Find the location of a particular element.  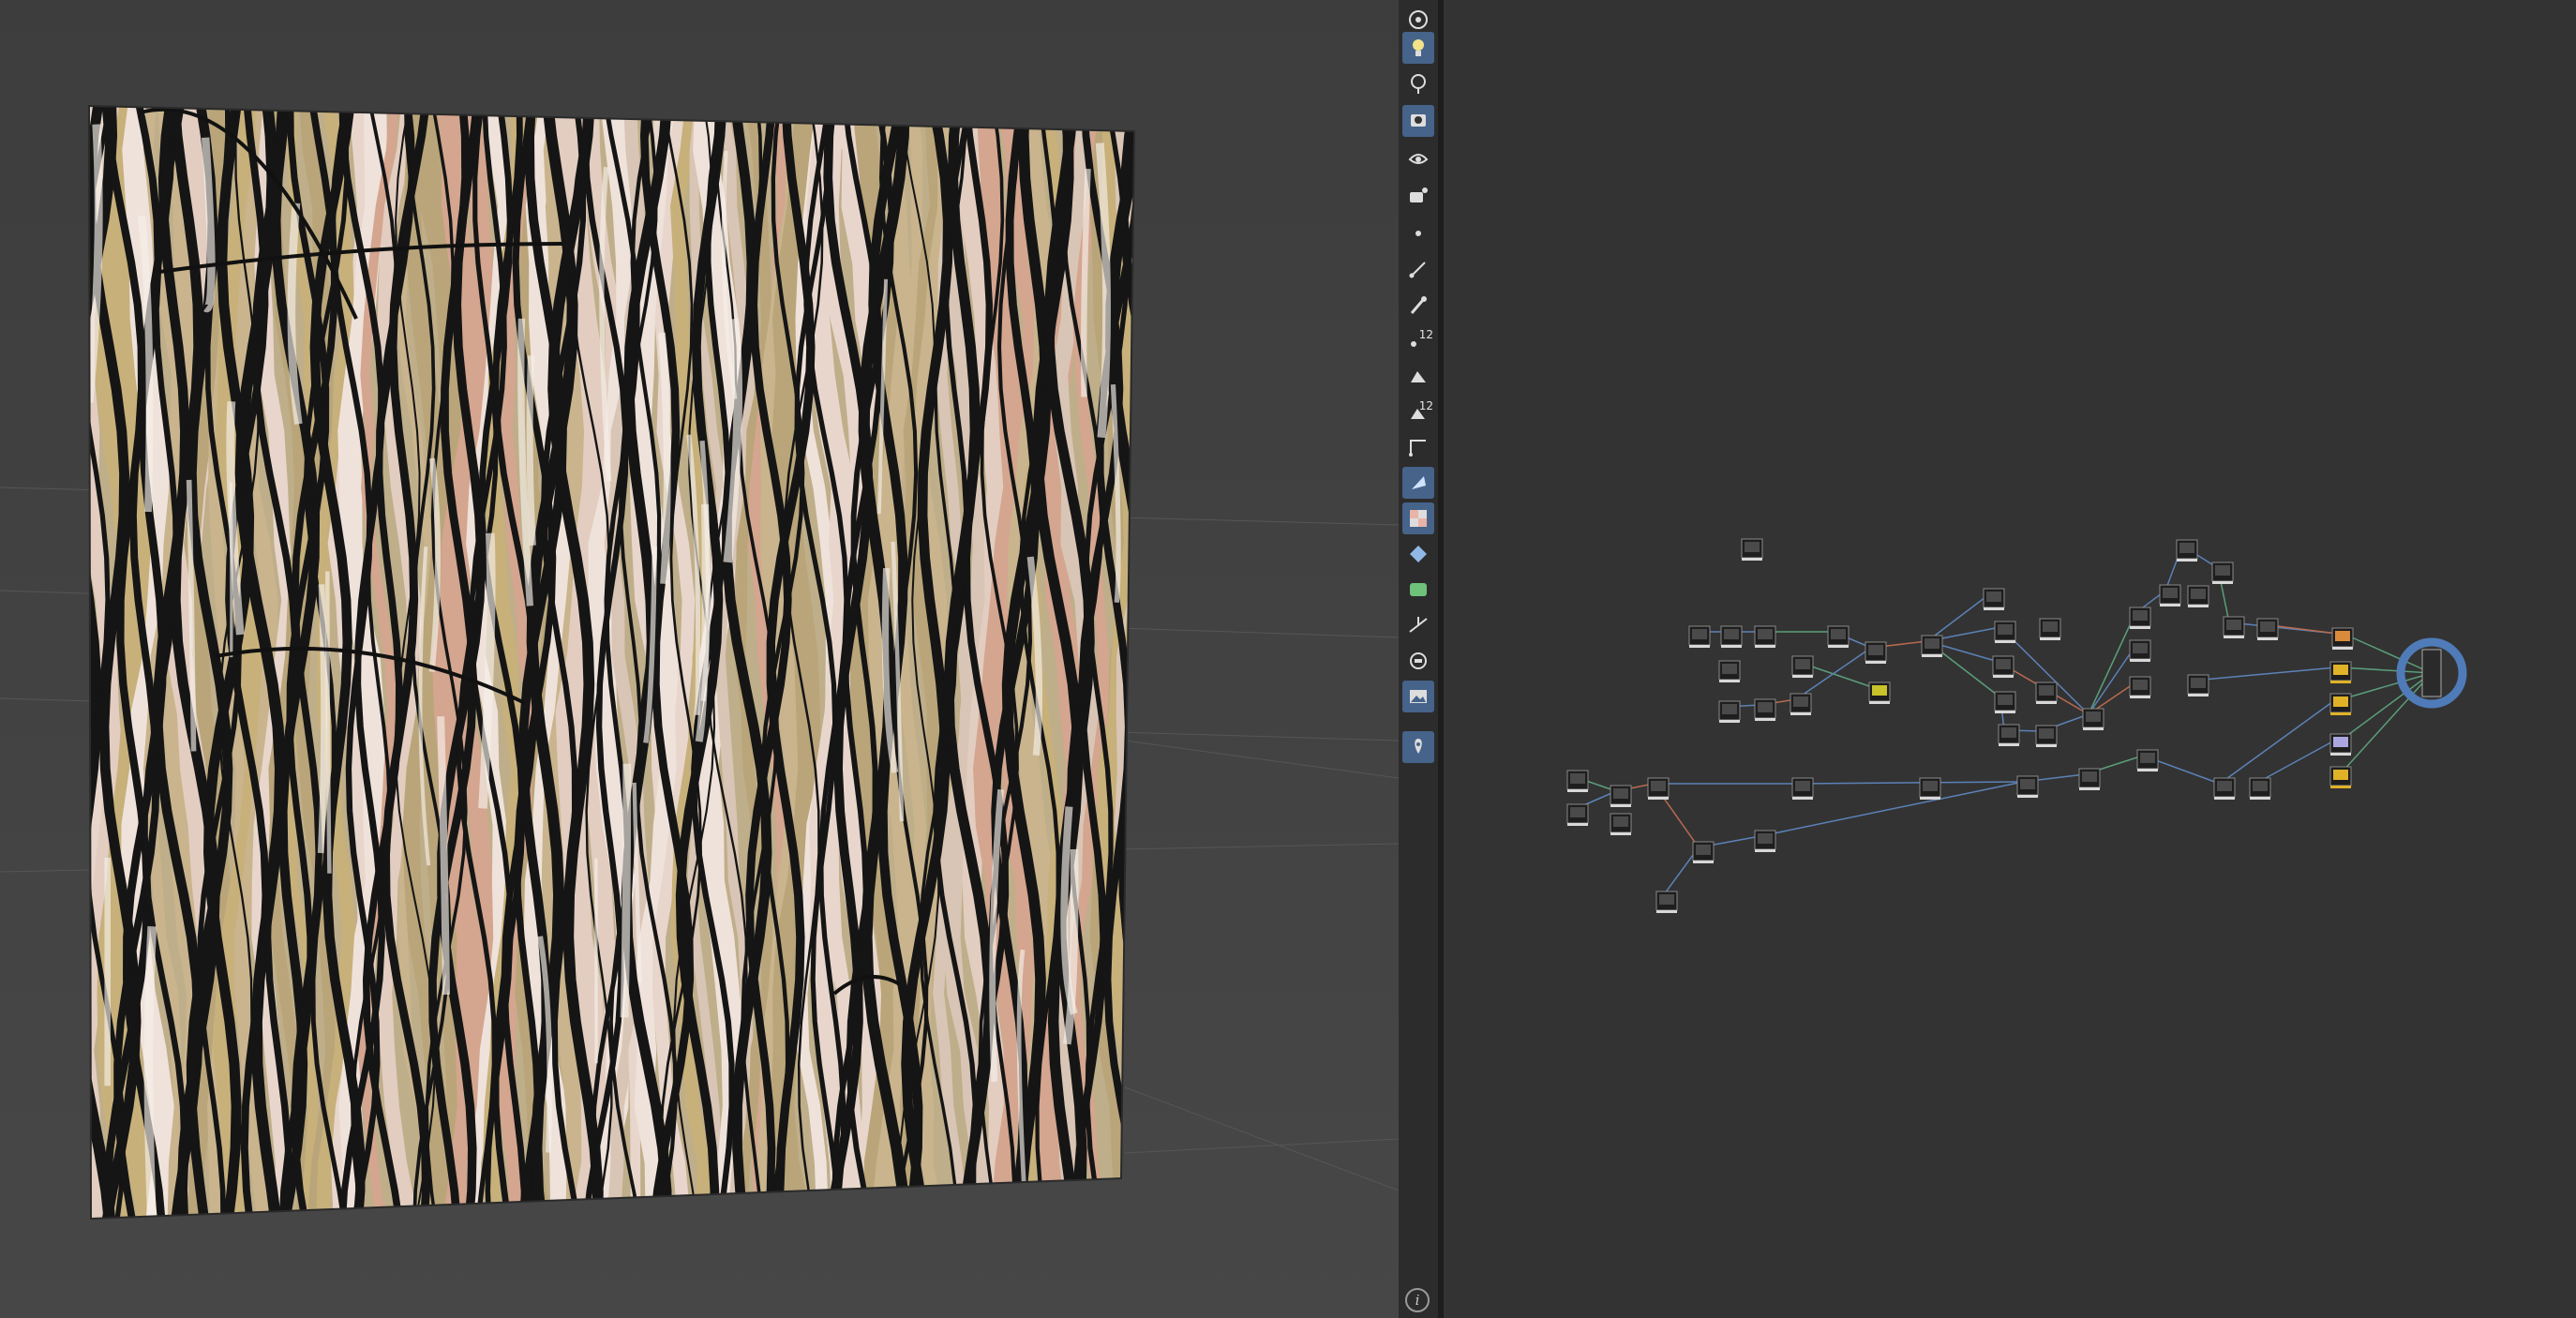

checker-icon is located at coordinates (1419, 518).